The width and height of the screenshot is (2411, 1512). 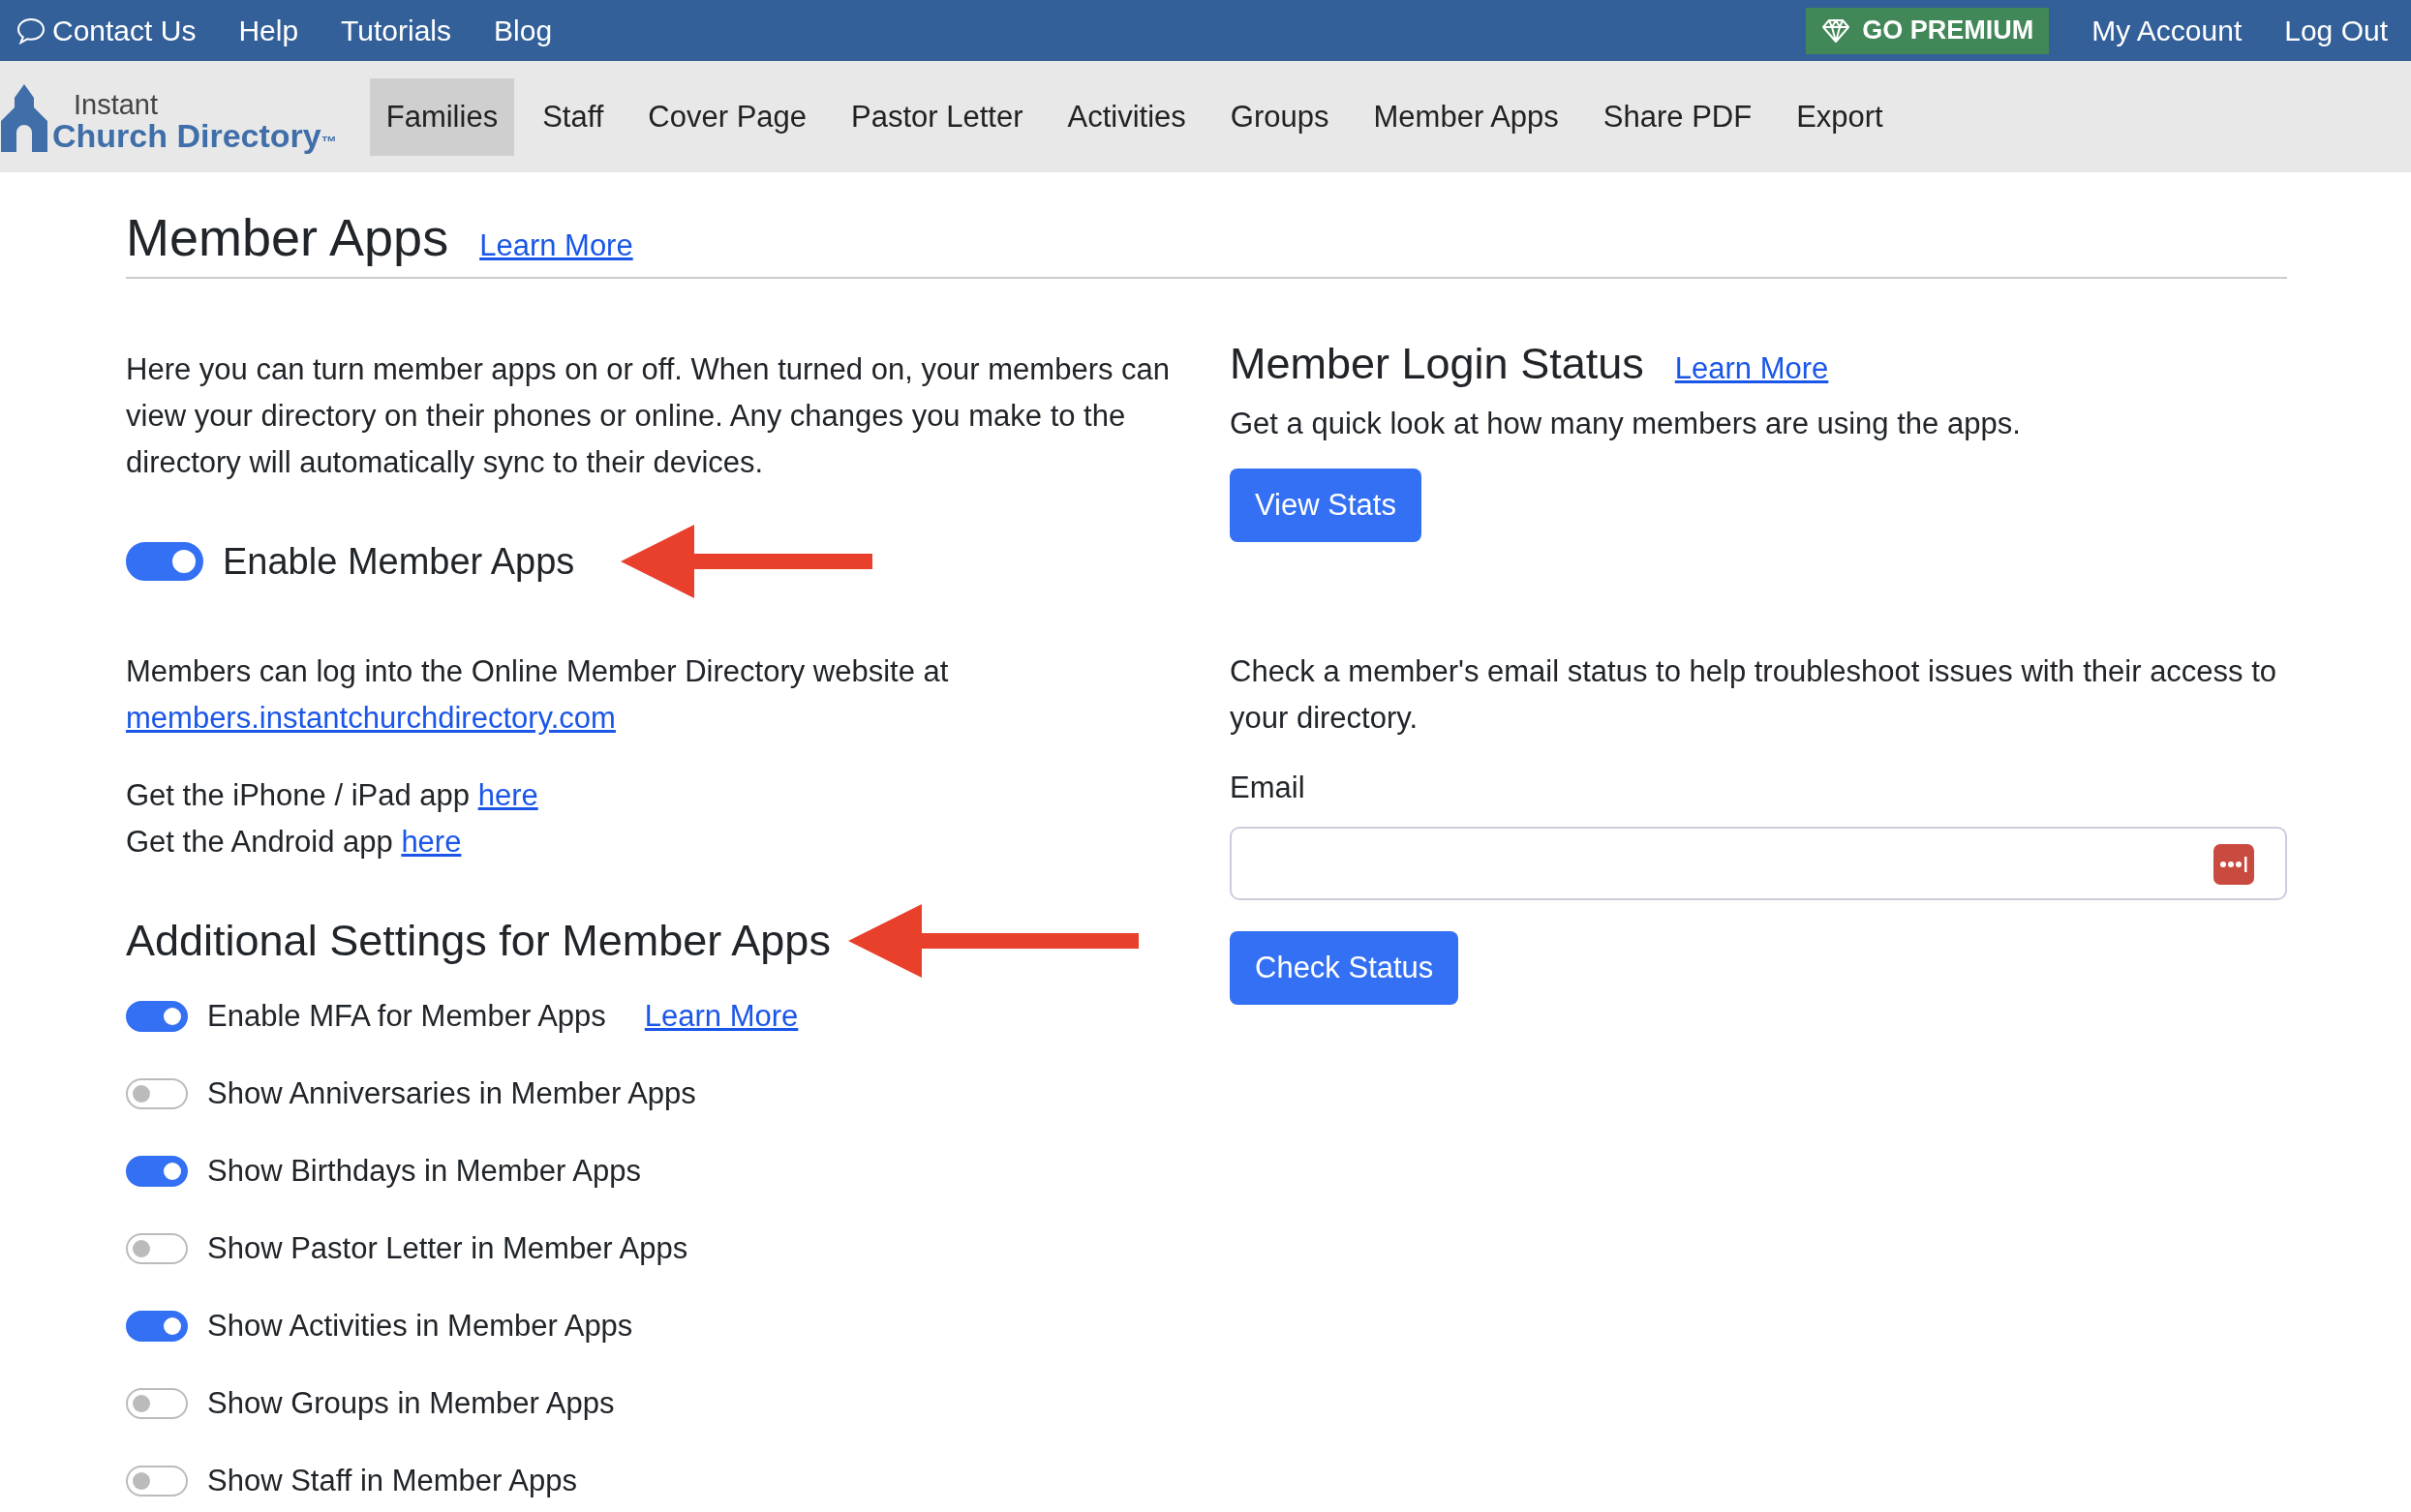 I want to click on nav-link: Tutorials, so click(x=396, y=30).